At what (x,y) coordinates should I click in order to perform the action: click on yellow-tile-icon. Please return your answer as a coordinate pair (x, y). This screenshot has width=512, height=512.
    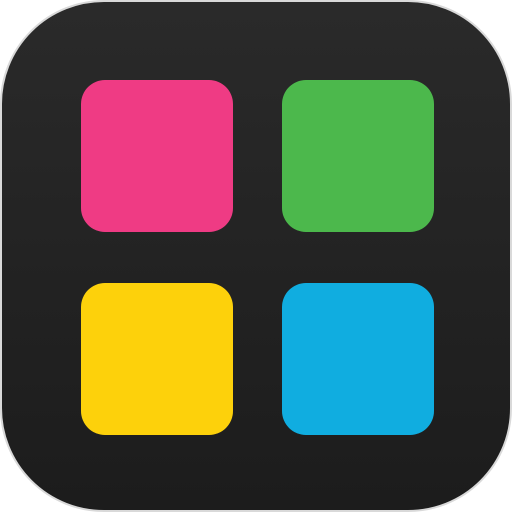
    Looking at the image, I should click on (157, 359).